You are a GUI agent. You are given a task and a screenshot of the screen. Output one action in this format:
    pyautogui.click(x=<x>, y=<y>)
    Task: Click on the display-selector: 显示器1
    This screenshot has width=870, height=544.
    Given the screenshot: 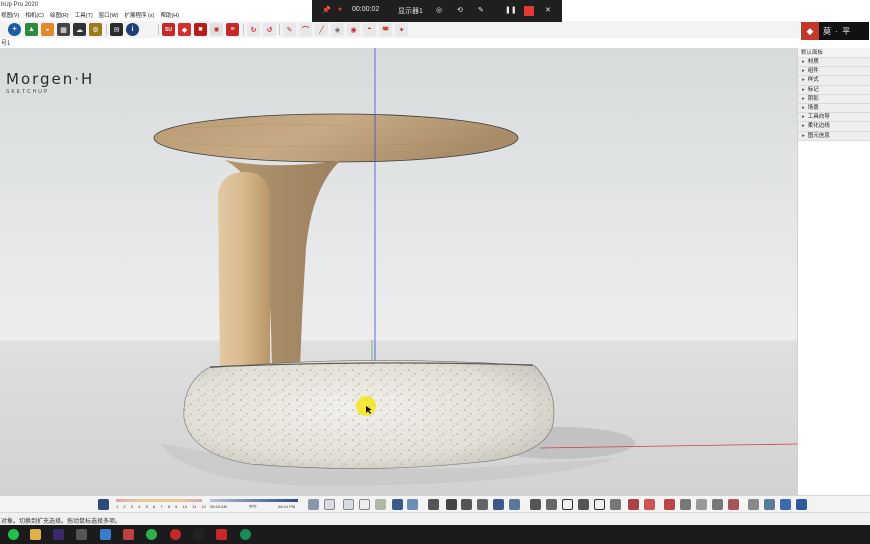 What is the action you would take?
    pyautogui.click(x=410, y=11)
    